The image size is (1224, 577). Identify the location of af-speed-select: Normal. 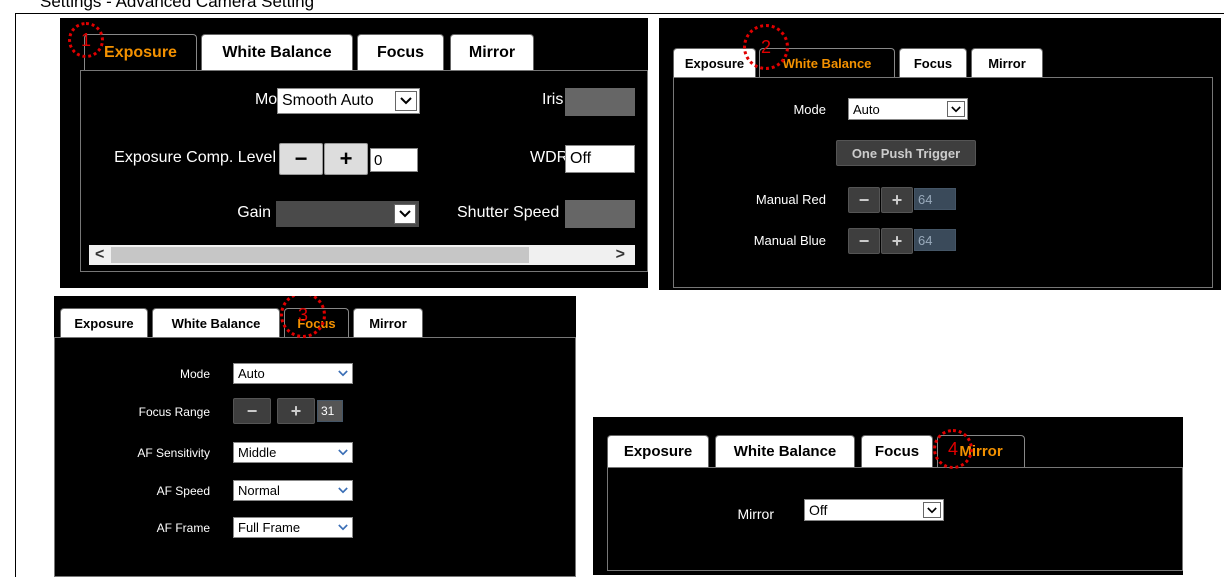
(293, 490).